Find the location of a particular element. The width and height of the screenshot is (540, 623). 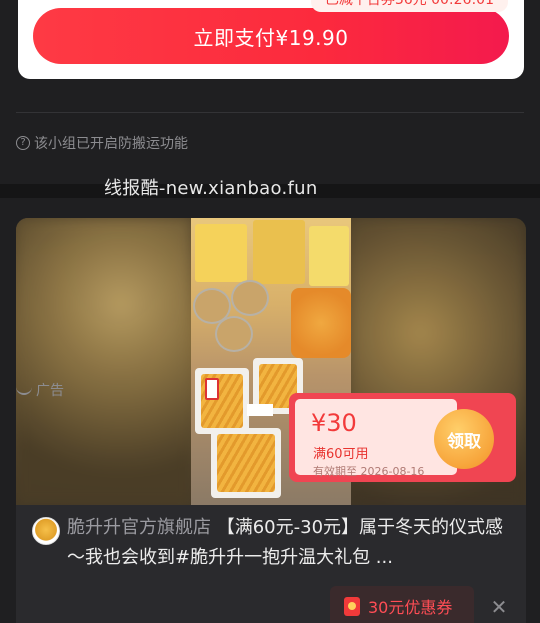

watermark-text: 线报酷-new.xianbao.fun is located at coordinates (211, 188).